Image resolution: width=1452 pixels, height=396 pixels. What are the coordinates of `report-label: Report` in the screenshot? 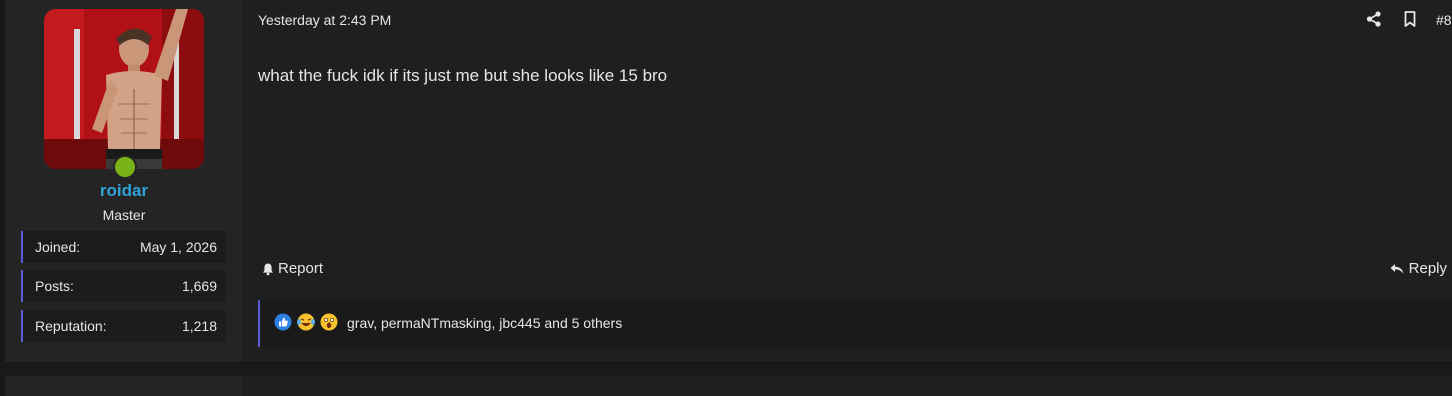 It's located at (301, 268).